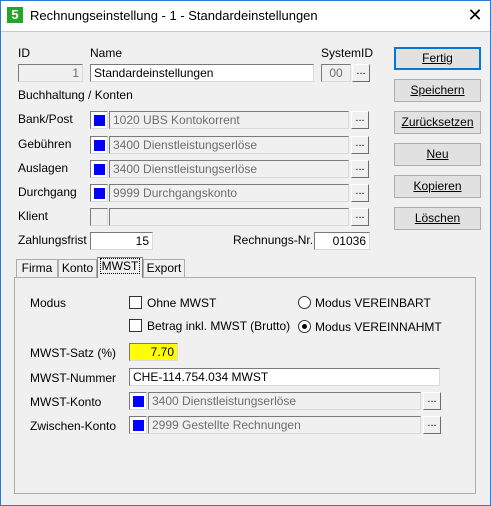 Image resolution: width=491 pixels, height=506 pixels. I want to click on accounting-section-label: Buchhaltung / Konten, so click(75, 95).